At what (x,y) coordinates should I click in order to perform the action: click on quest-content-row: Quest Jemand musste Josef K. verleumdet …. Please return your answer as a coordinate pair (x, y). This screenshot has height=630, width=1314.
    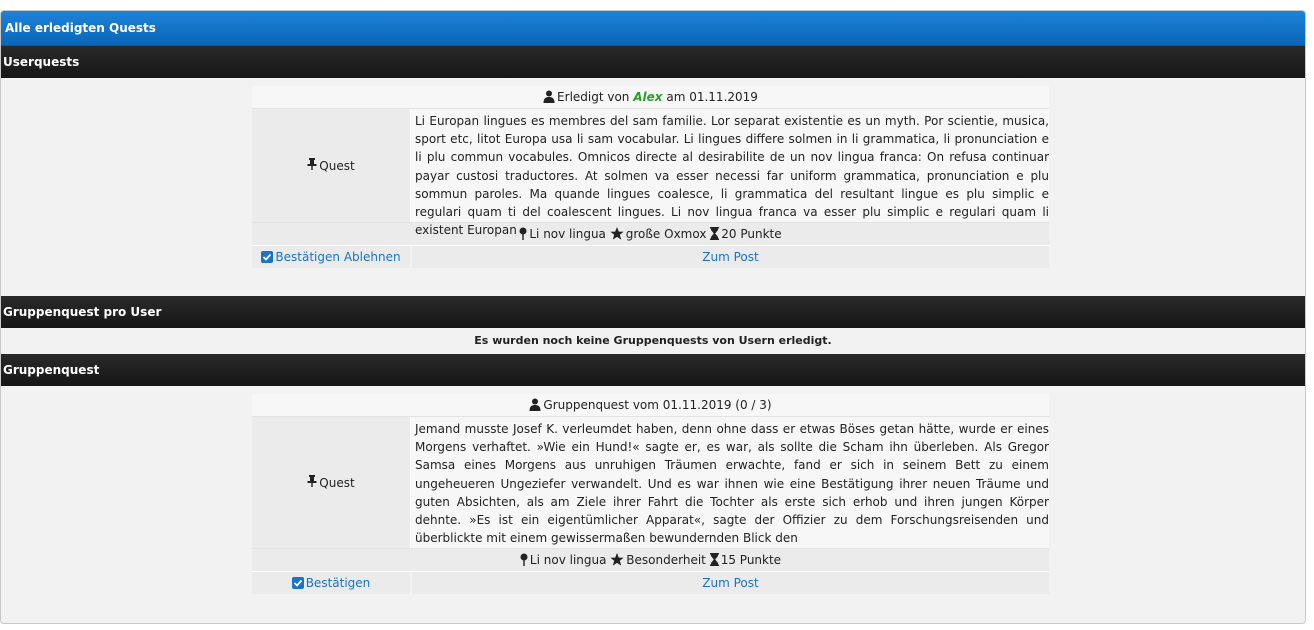
    Looking at the image, I should click on (650, 483).